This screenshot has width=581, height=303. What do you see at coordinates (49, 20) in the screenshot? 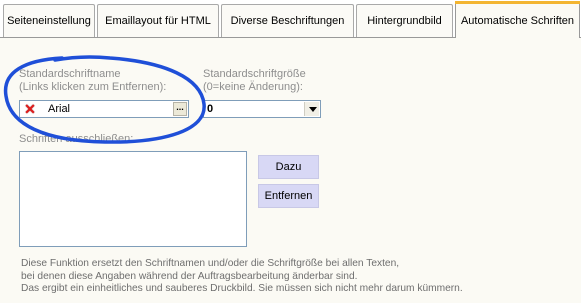
I see `tab-seiteneinstellung: Seiteneinstellung` at bounding box center [49, 20].